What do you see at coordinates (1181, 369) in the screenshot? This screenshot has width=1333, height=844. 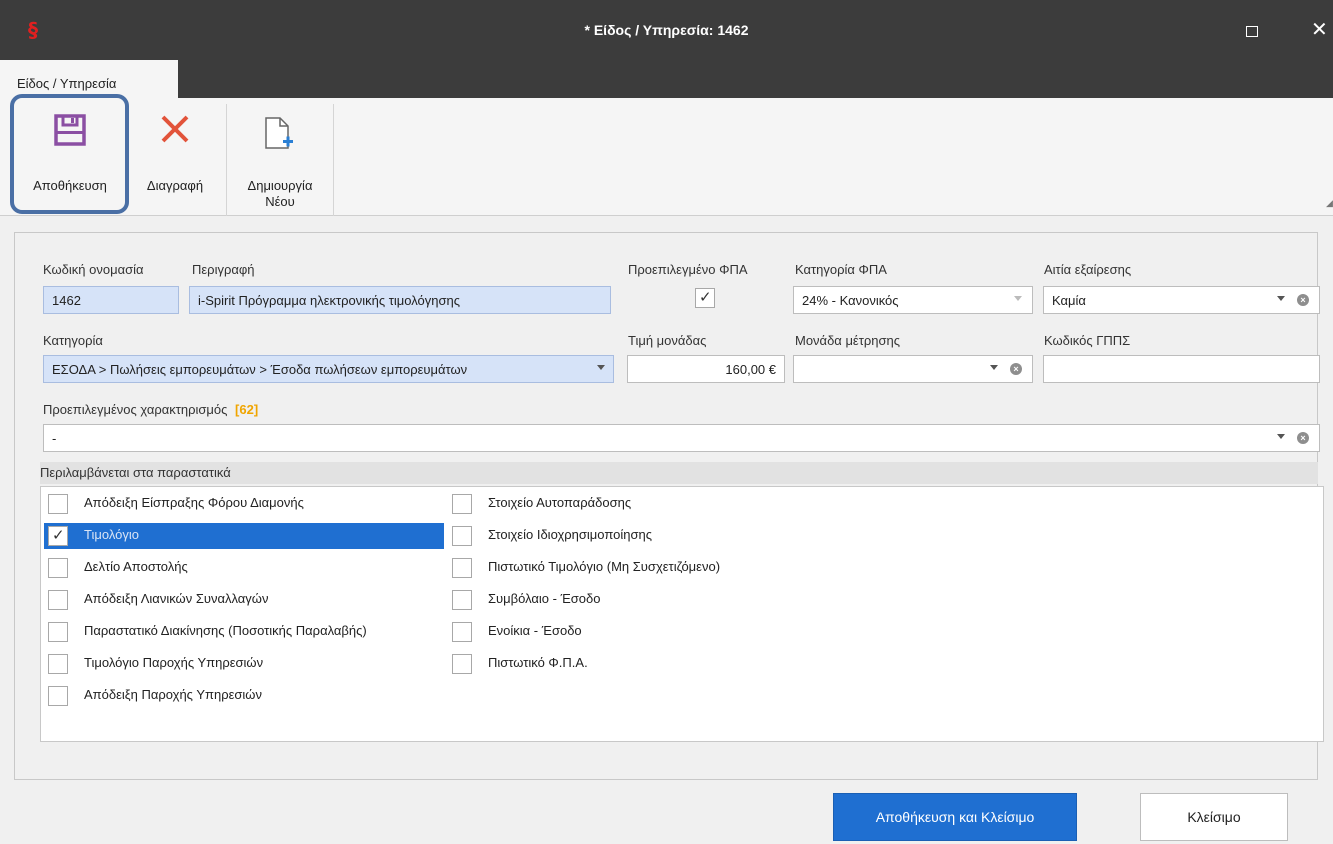 I see `gpps-field` at bounding box center [1181, 369].